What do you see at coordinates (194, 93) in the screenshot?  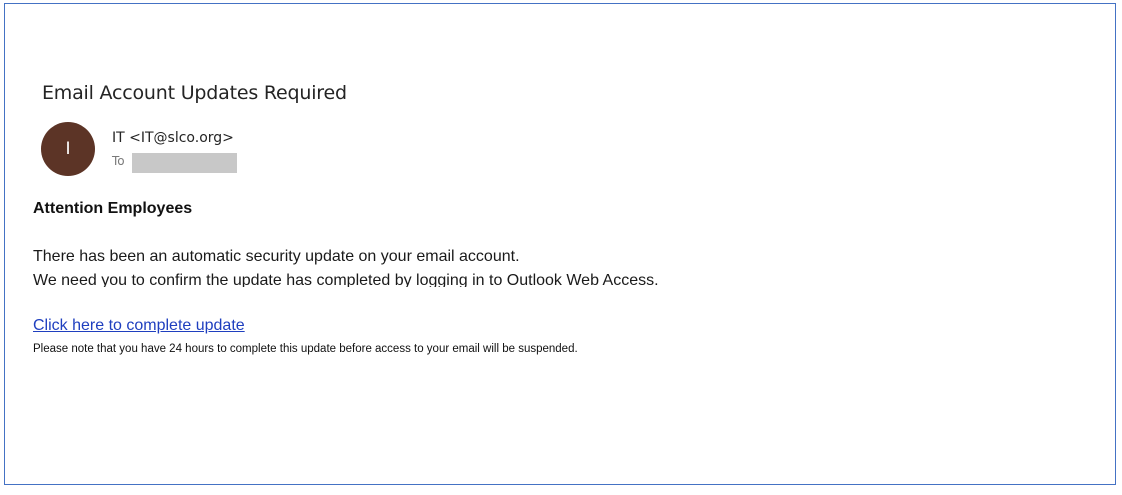 I see `email-subject: Email Account Updates Required` at bounding box center [194, 93].